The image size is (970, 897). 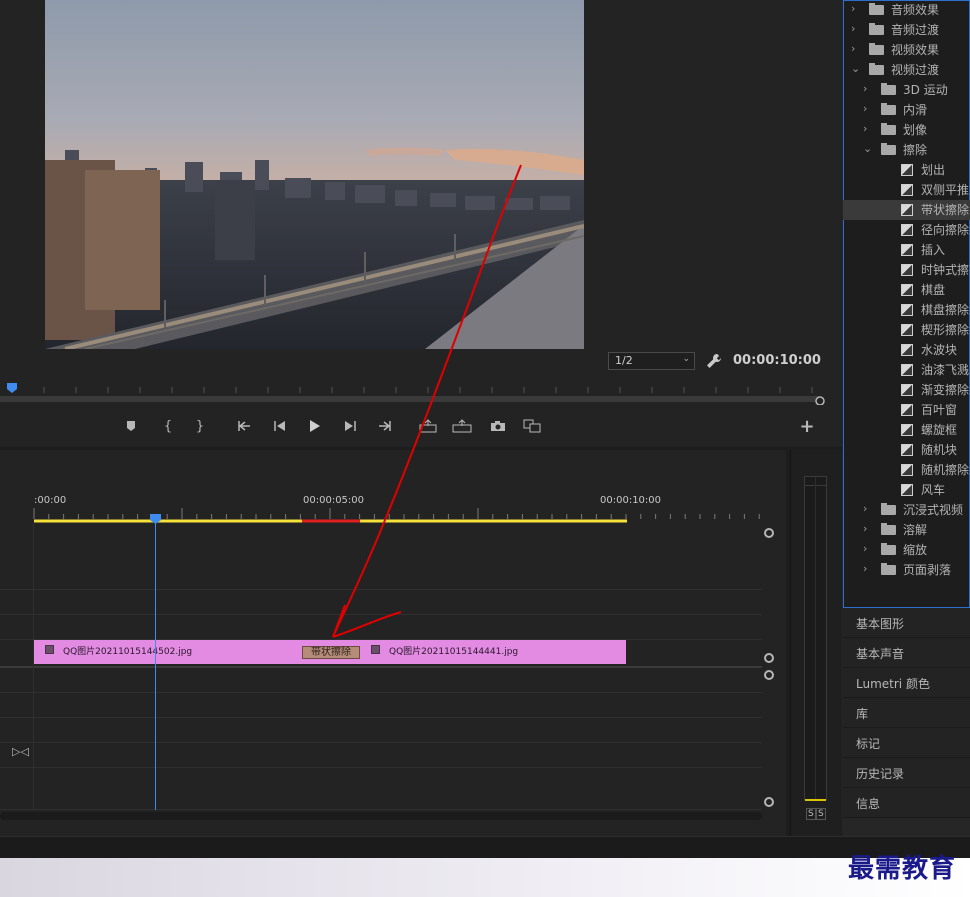 What do you see at coordinates (381, 627) in the screenshot?
I see `video-track-spacer` at bounding box center [381, 627].